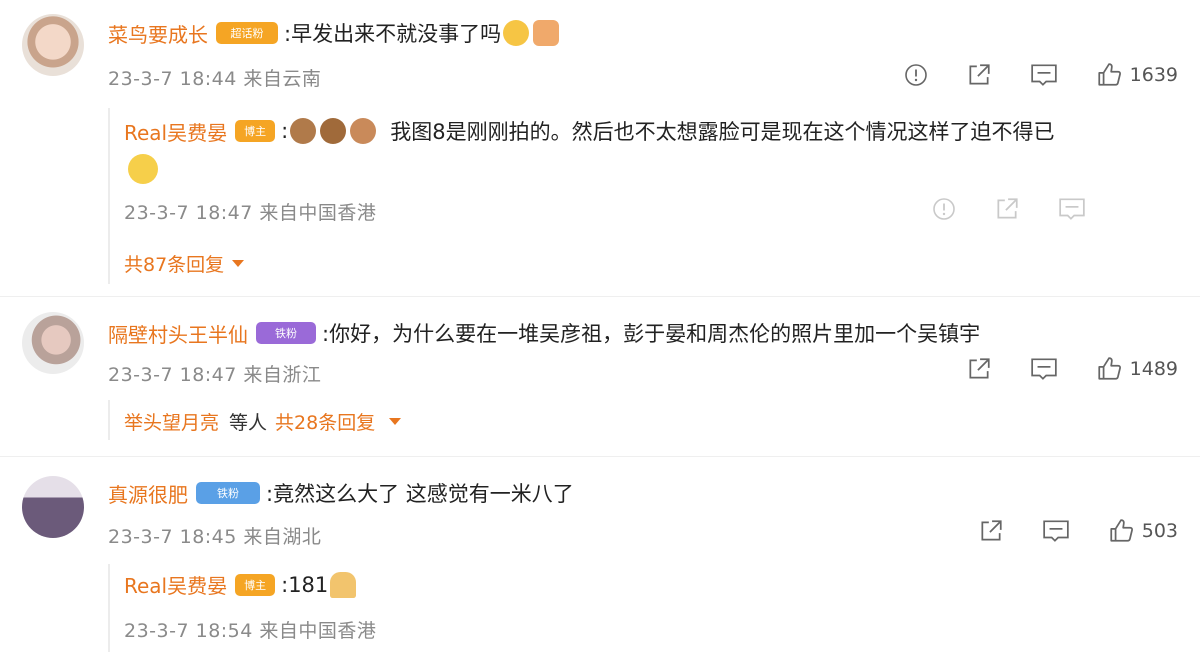 Image resolution: width=1200 pixels, height=655 pixels. I want to click on reply-text: 我图8是刚刚拍的。然后也不太想露脸可是现在这个情况这样了迫不得已, so click(722, 132).